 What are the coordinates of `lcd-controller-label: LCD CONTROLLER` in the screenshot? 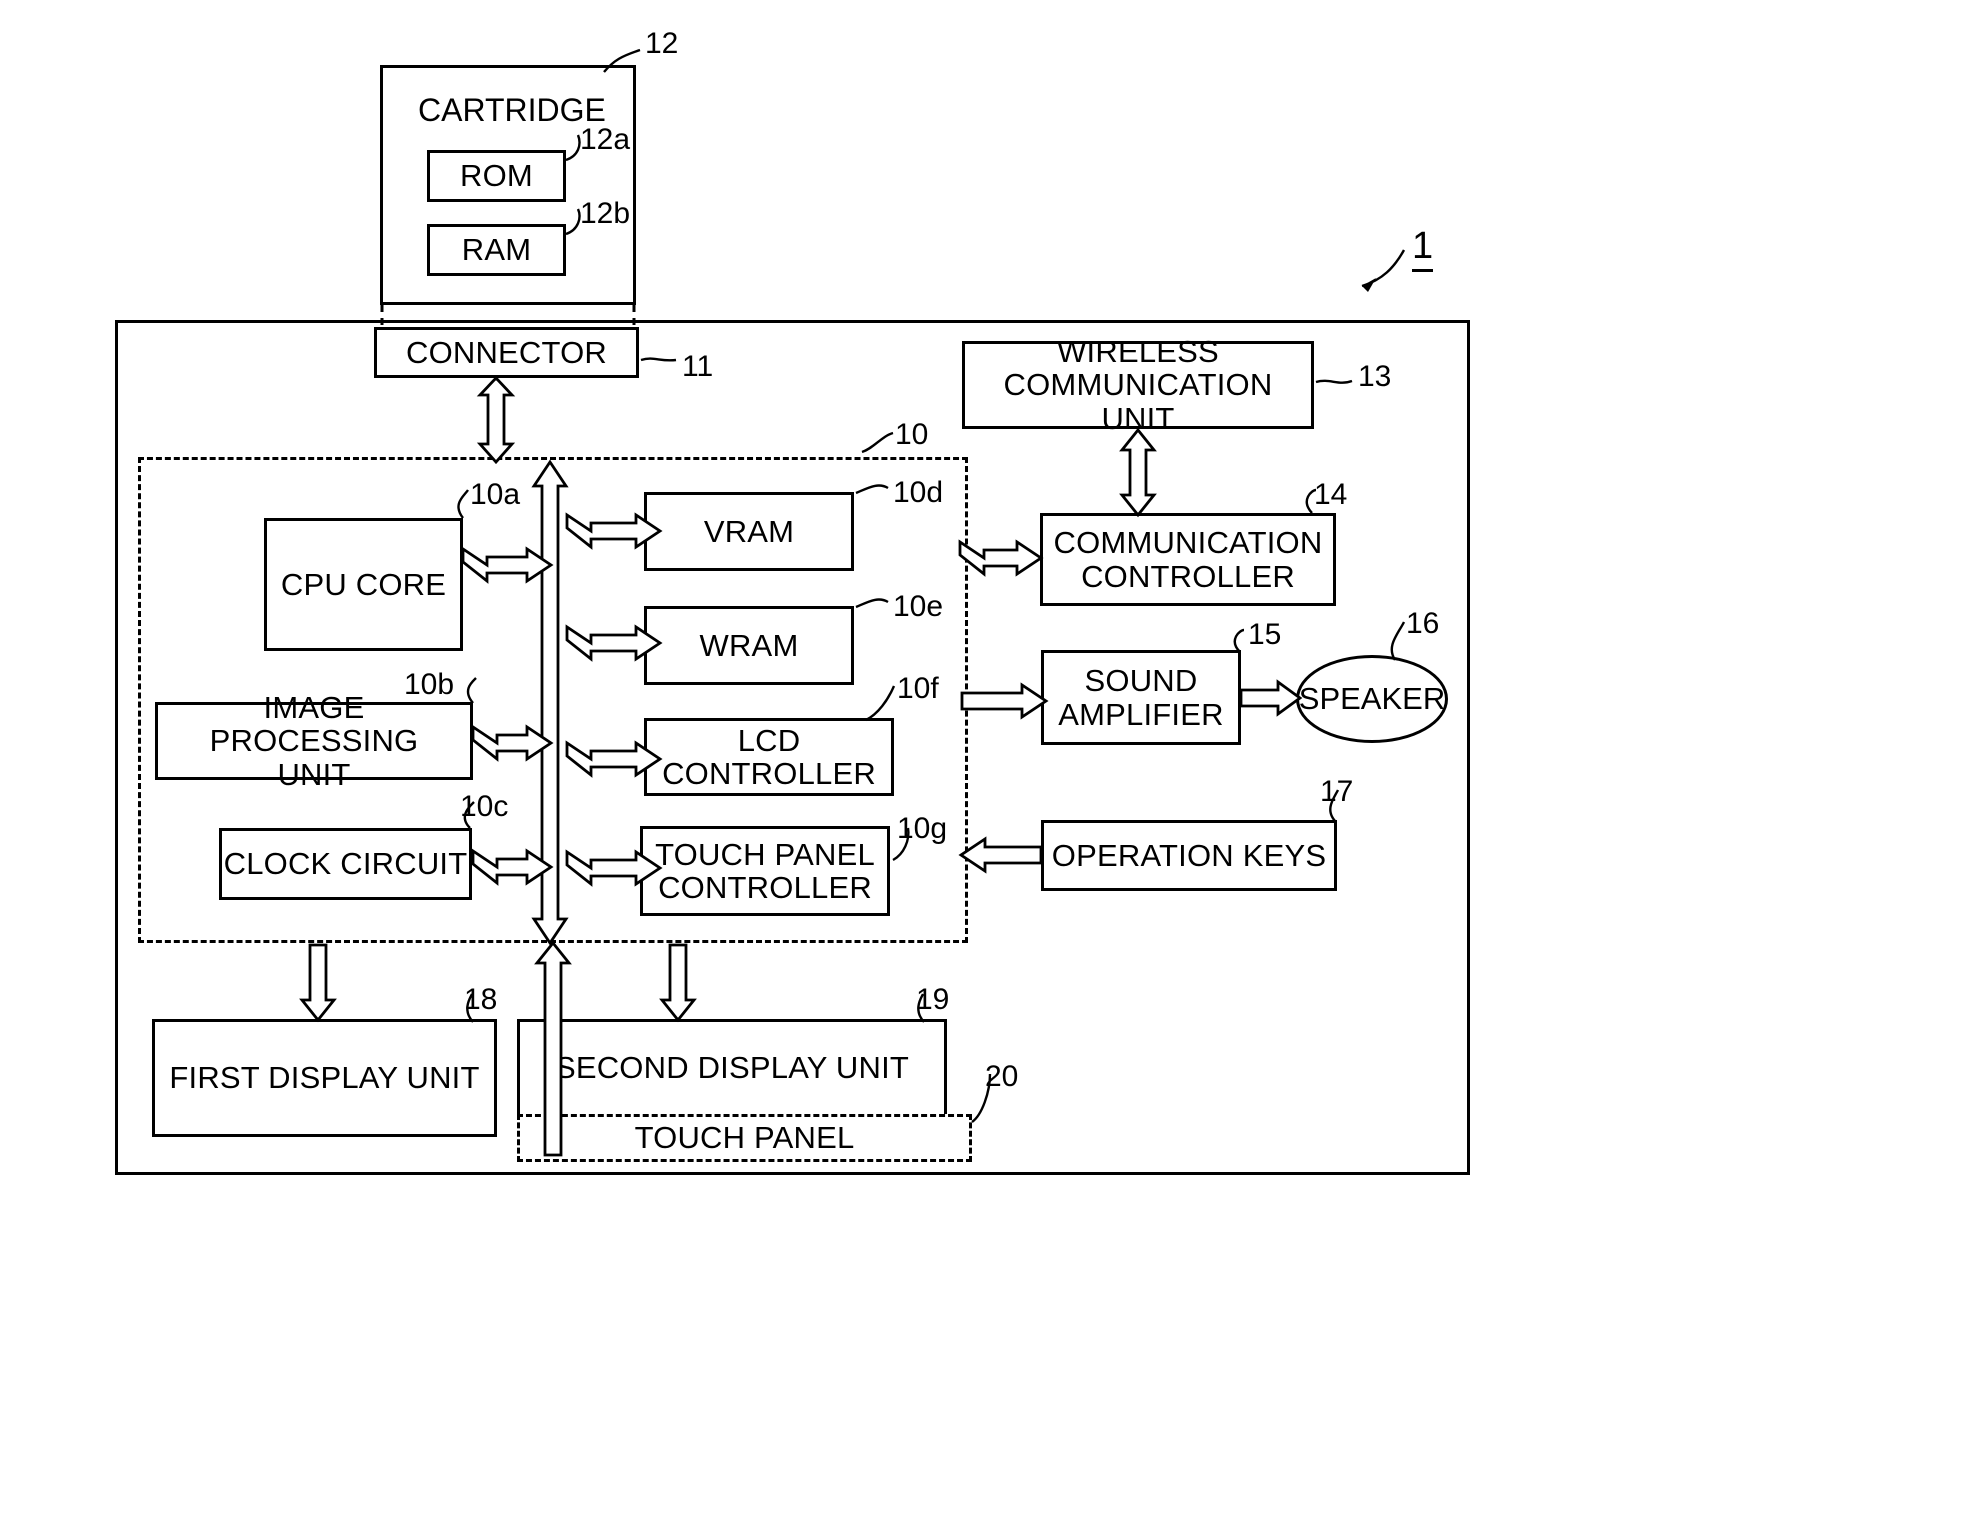 It's located at (769, 756).